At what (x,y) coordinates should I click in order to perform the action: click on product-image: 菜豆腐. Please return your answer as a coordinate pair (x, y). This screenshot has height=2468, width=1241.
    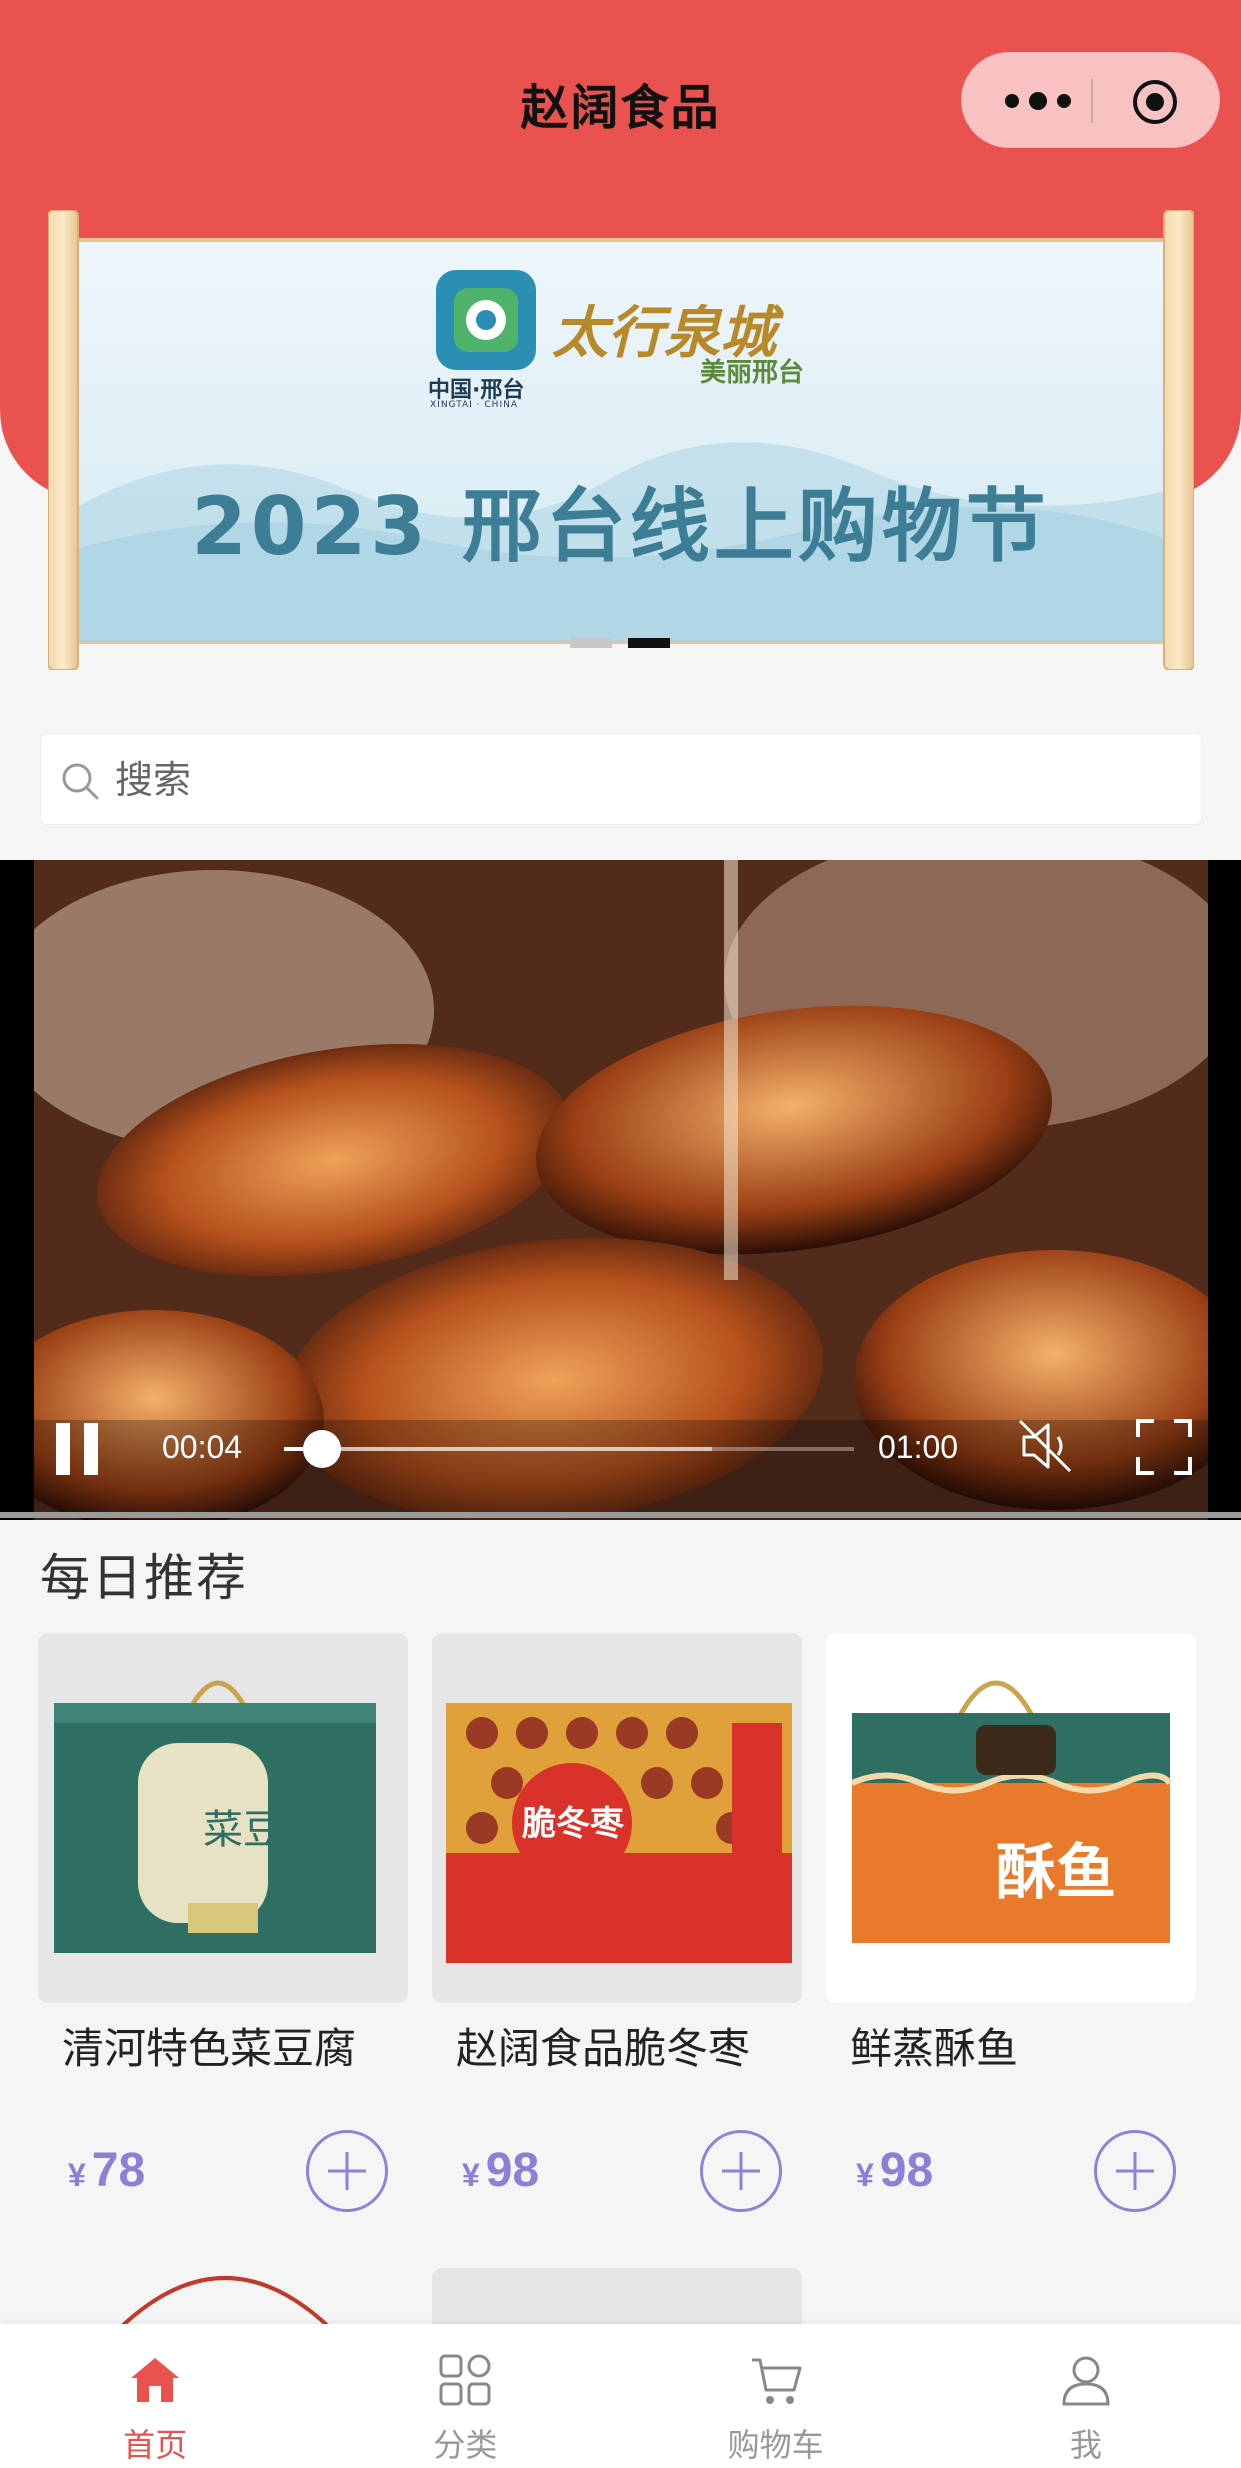
    Looking at the image, I should click on (223, 1818).